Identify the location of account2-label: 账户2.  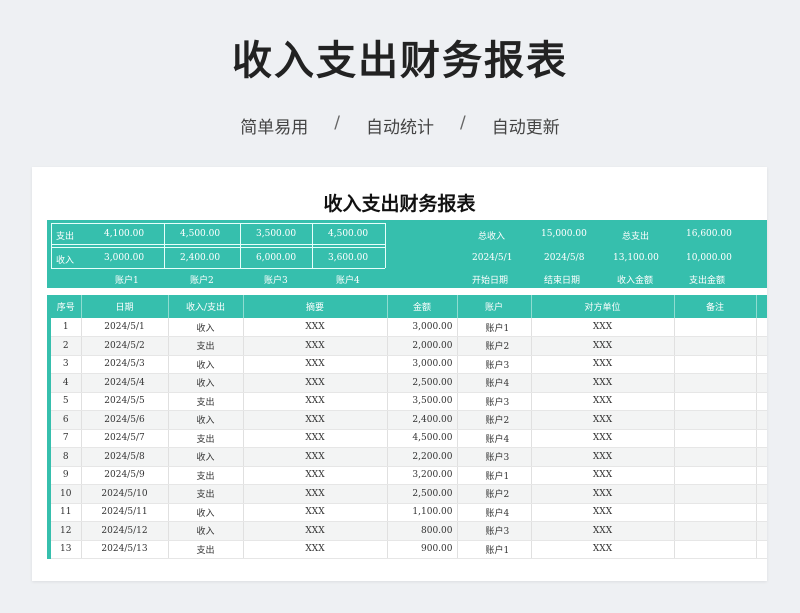
(202, 281).